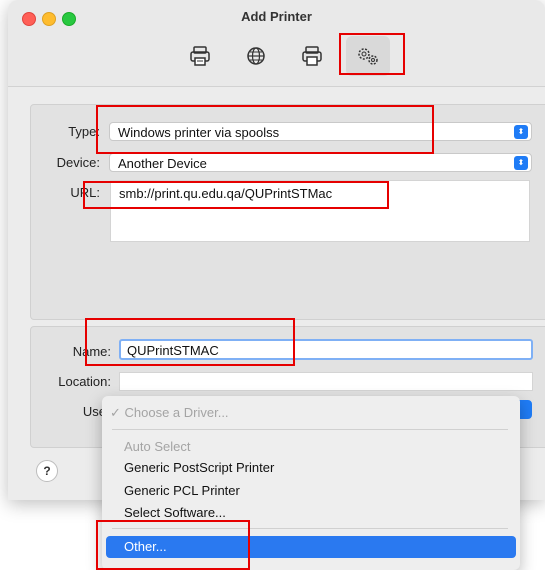  What do you see at coordinates (162, 163) in the screenshot?
I see `device-value: Another Device` at bounding box center [162, 163].